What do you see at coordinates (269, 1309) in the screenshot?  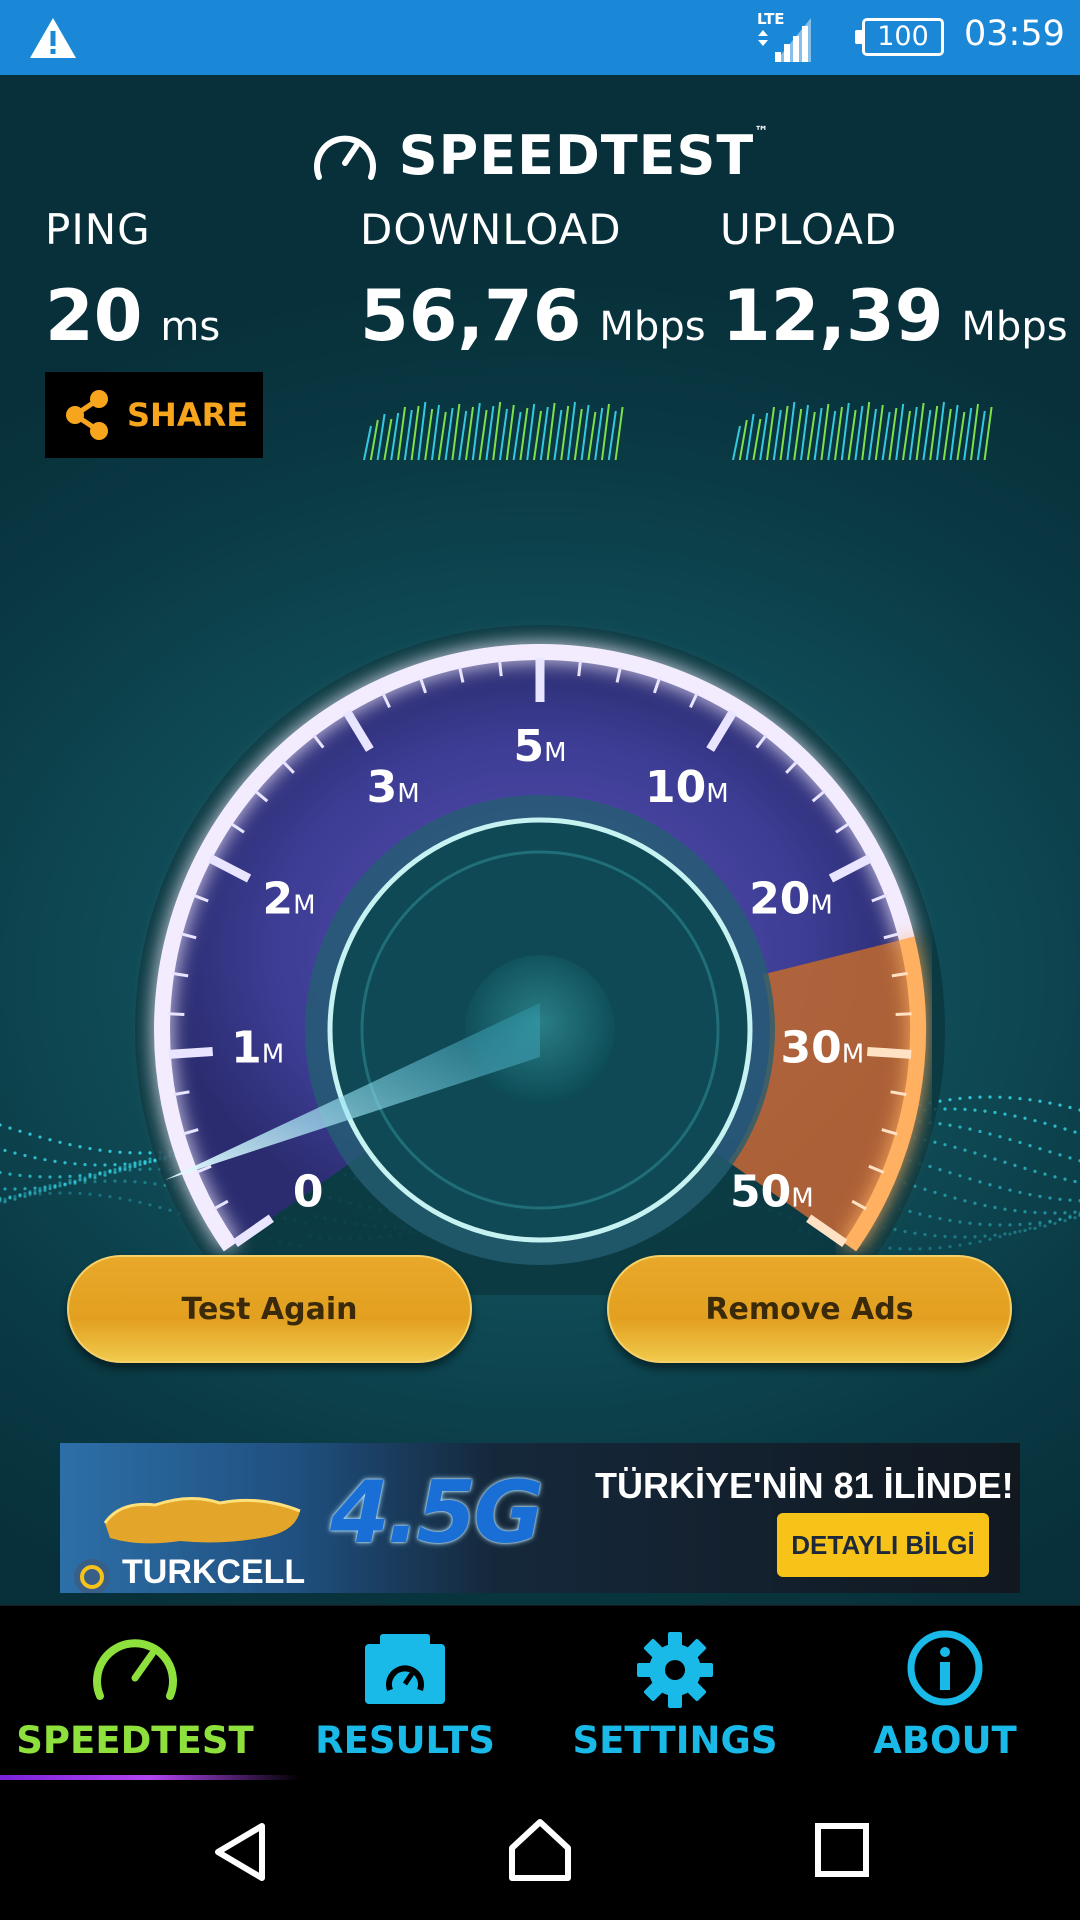 I see `test-again-button: Test Again` at bounding box center [269, 1309].